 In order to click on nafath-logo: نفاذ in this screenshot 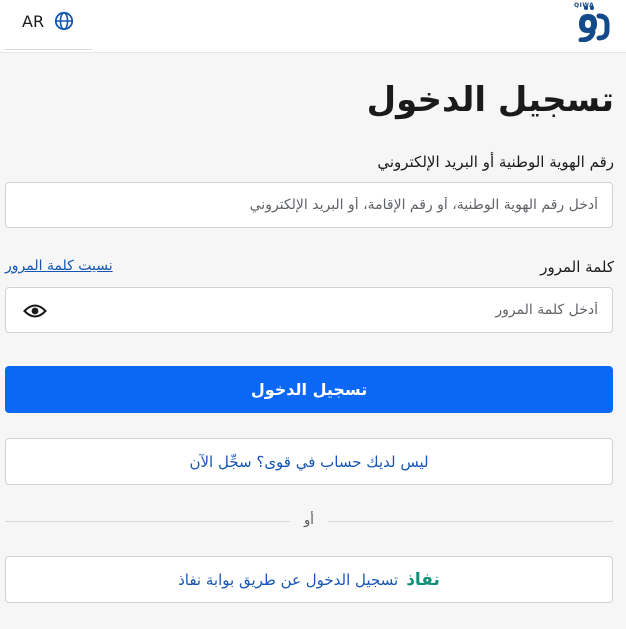, I will do `click(423, 579)`.